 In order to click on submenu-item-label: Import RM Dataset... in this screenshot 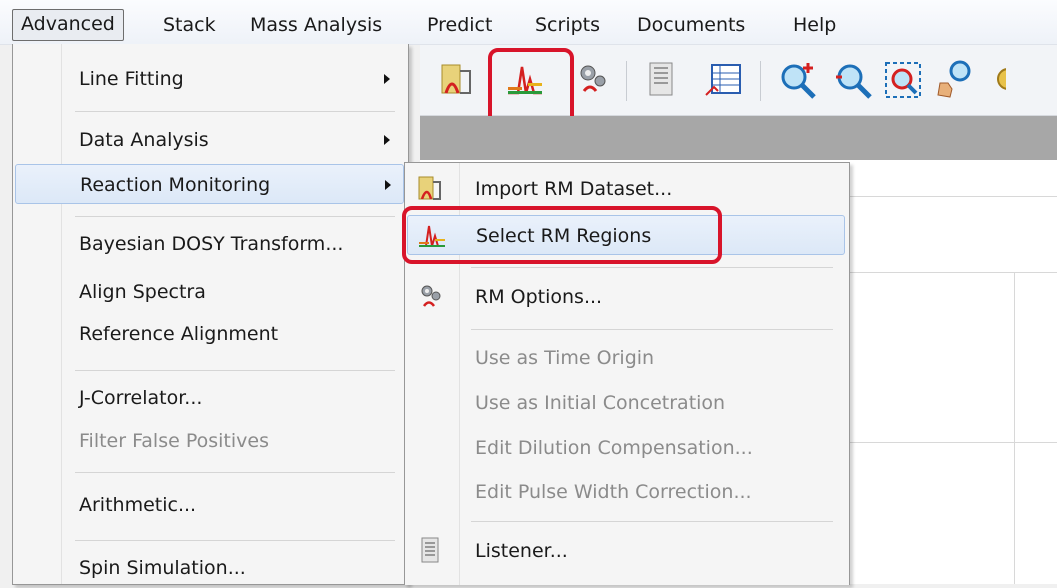, I will do `click(574, 189)`.